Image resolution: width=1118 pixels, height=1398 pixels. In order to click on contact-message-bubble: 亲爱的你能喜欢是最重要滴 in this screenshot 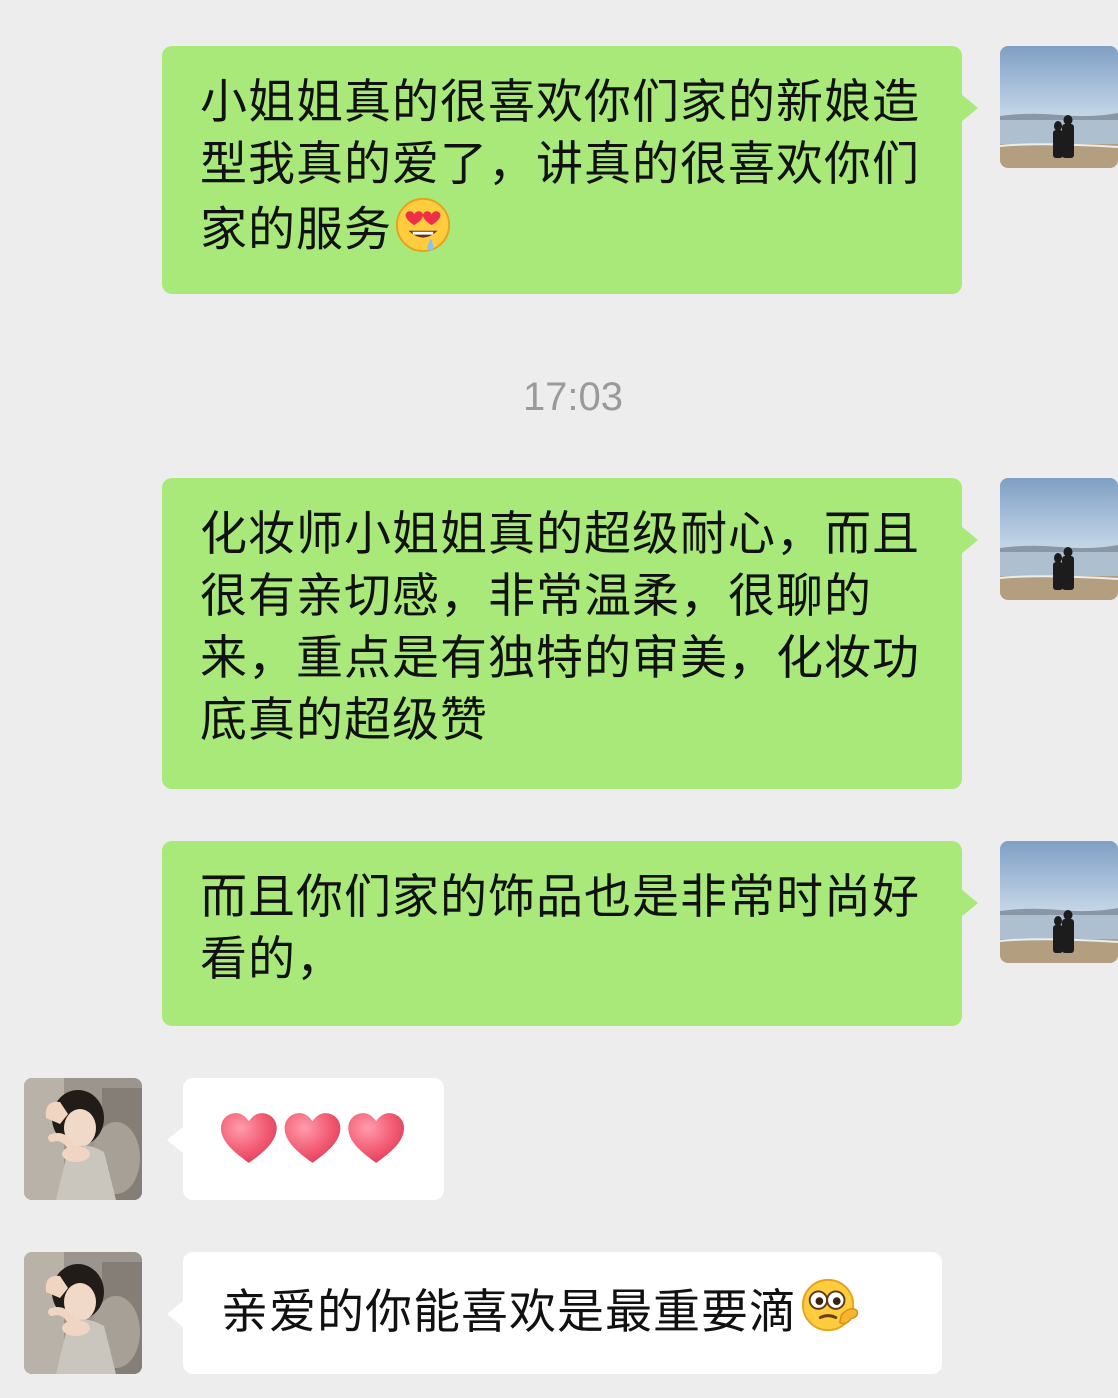, I will do `click(554, 1313)`.